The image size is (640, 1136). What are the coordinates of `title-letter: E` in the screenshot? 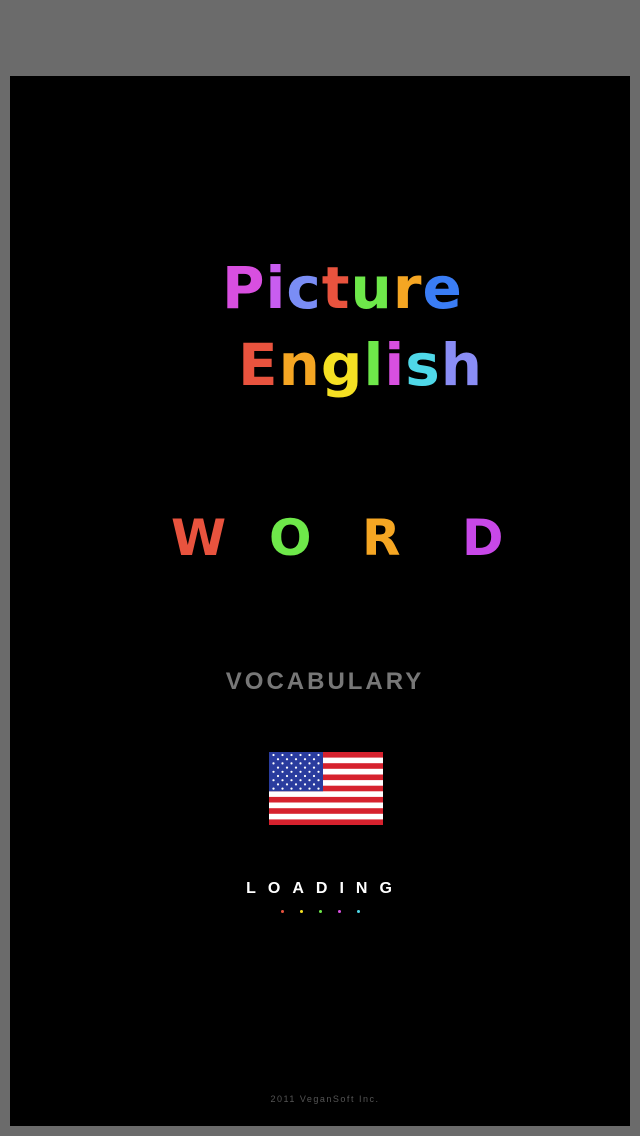 It's located at (258, 365).